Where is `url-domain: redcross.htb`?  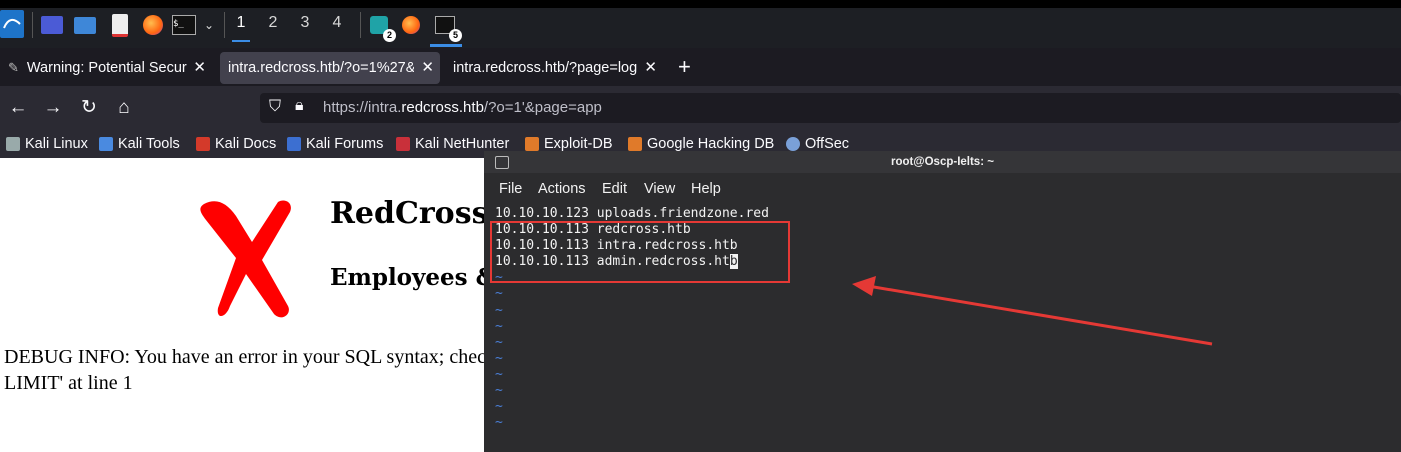 url-domain: redcross.htb is located at coordinates (442, 107).